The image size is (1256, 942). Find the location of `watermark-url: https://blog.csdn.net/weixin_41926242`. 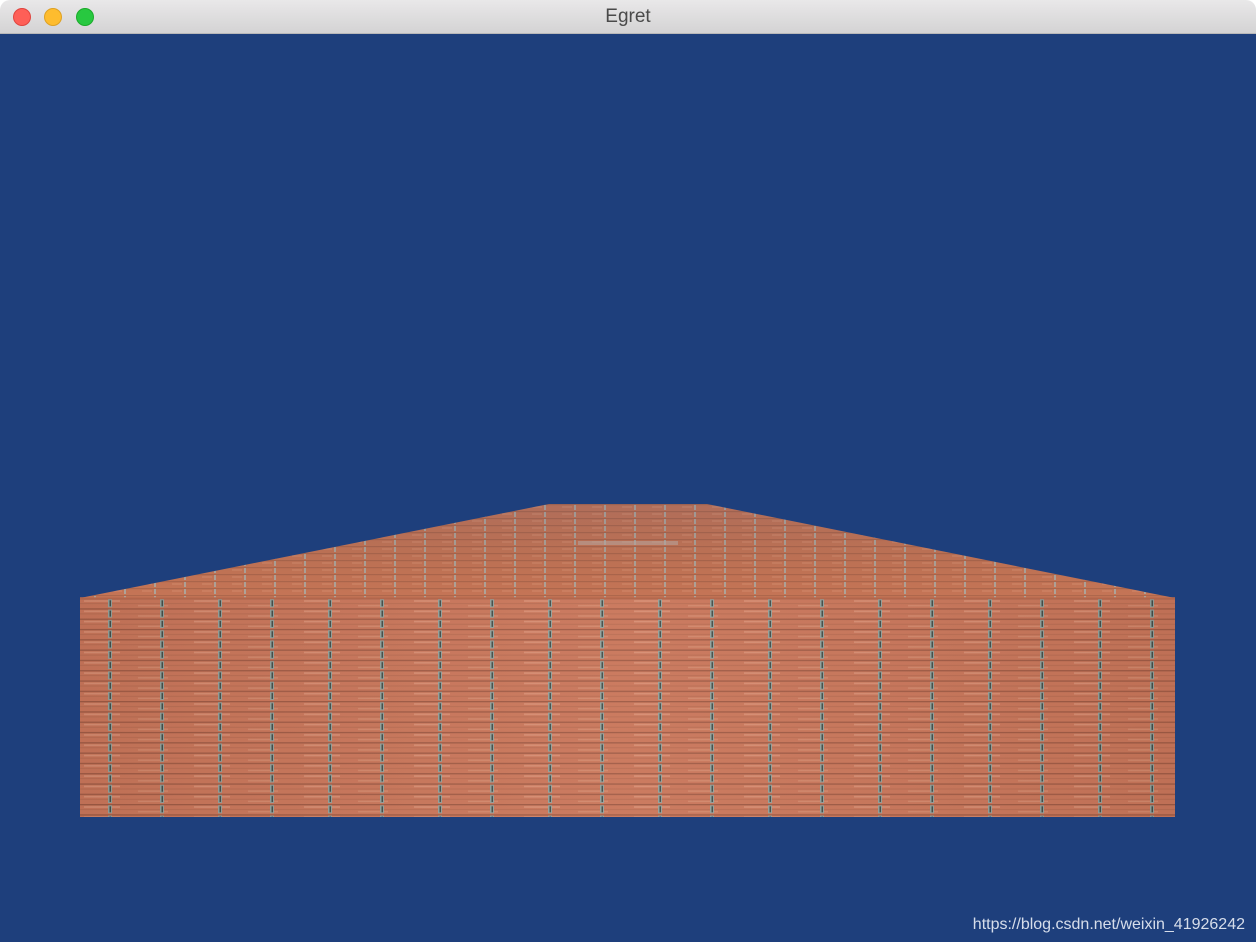

watermark-url: https://blog.csdn.net/weixin_41926242 is located at coordinates (1108, 924).